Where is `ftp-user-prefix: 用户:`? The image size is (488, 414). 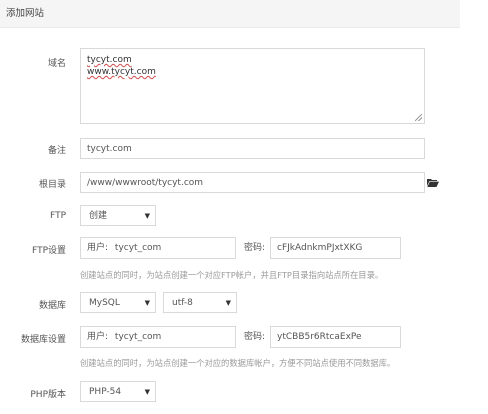 ftp-user-prefix: 用户: is located at coordinates (98, 248).